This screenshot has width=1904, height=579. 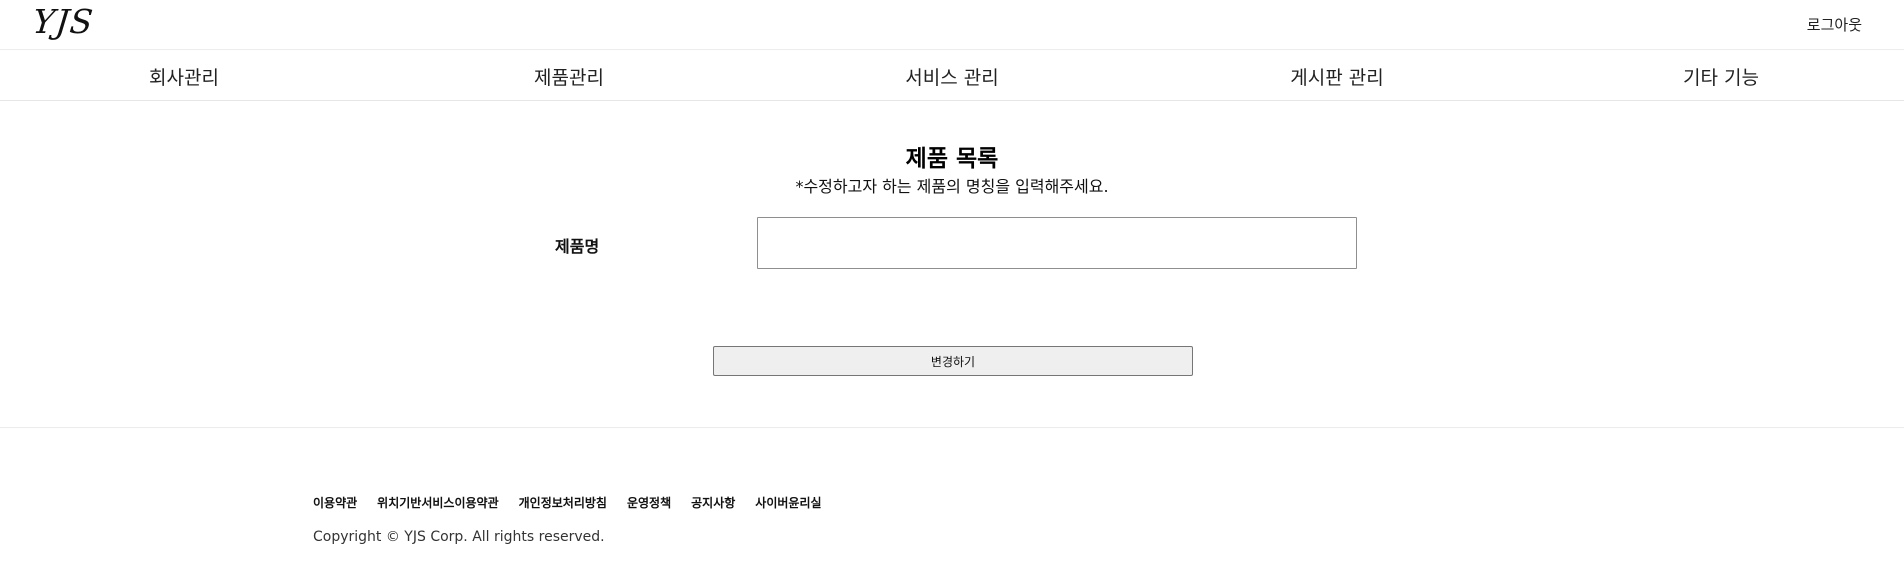 I want to click on change-button: 변경하기, so click(x=953, y=361).